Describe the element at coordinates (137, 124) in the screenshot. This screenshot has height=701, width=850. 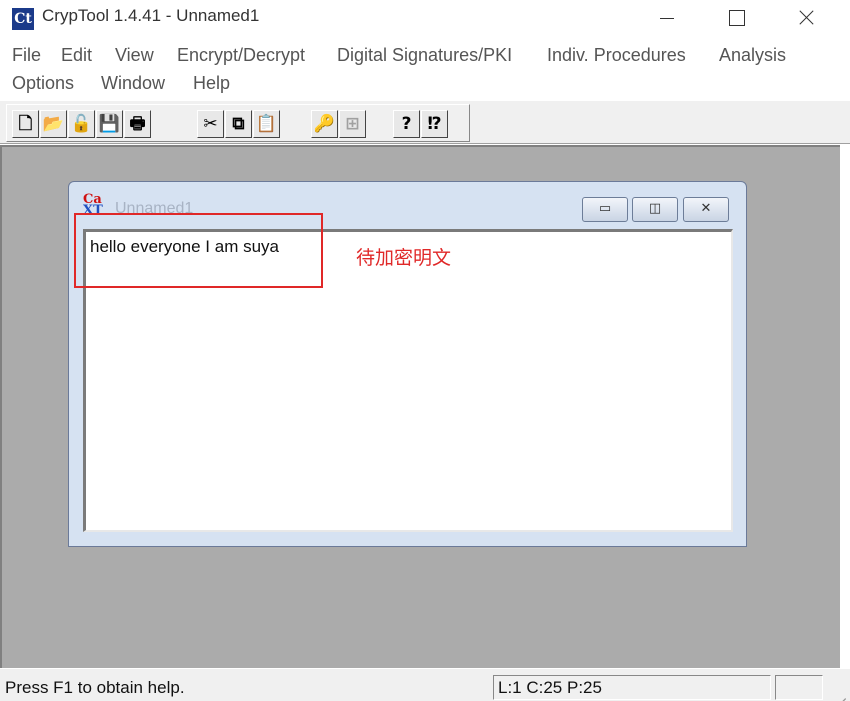
I see `print-icon: 🖶` at that location.